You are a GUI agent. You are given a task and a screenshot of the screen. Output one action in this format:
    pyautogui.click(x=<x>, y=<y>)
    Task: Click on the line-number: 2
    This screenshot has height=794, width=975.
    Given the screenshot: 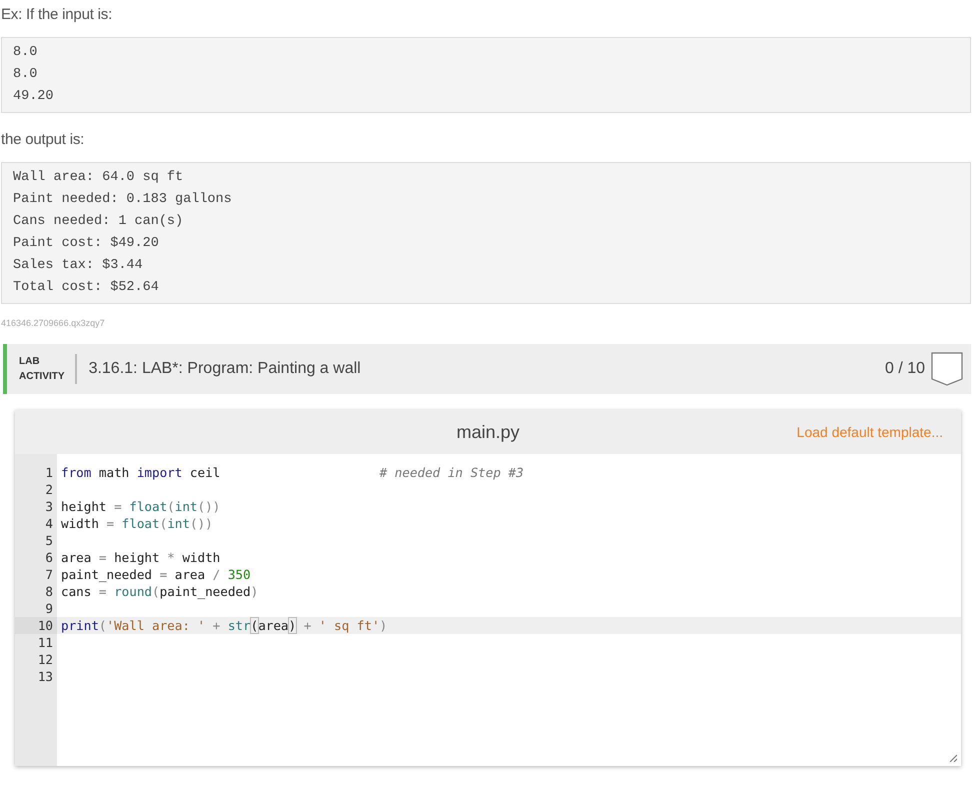 What is the action you would take?
    pyautogui.click(x=49, y=489)
    